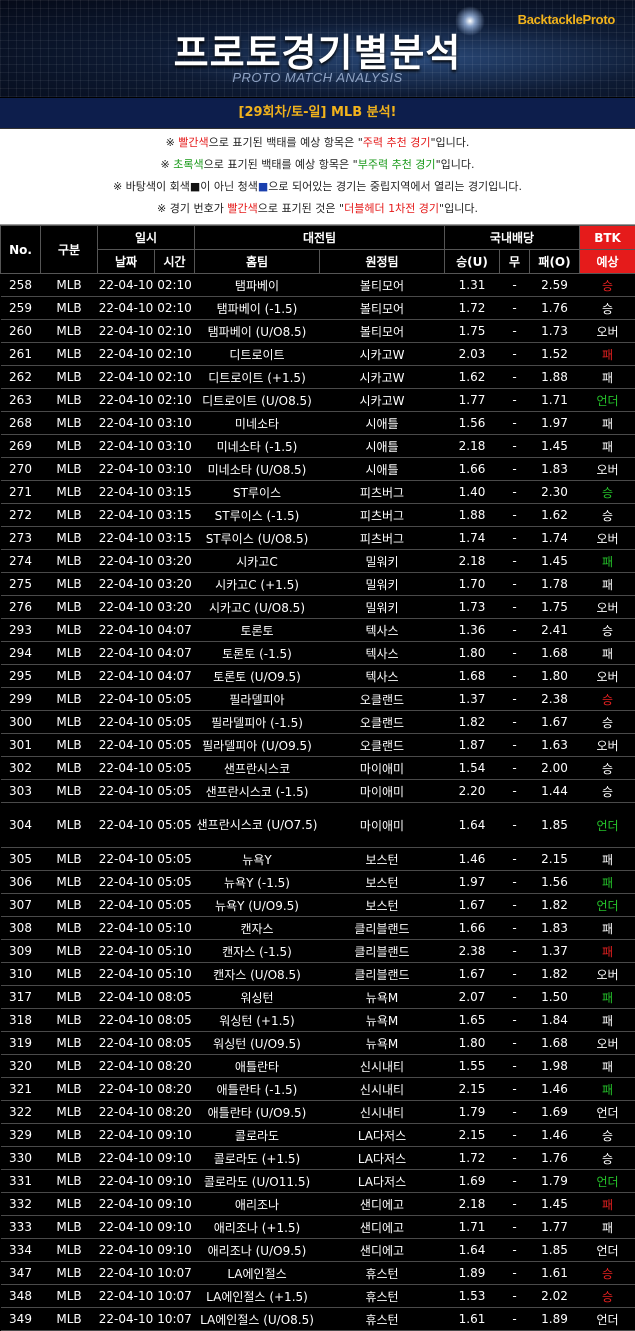 The height and width of the screenshot is (1331, 635). Describe the element at coordinates (555, 1158) in the screenshot. I see `lose-odds-cell: 1.76` at that location.